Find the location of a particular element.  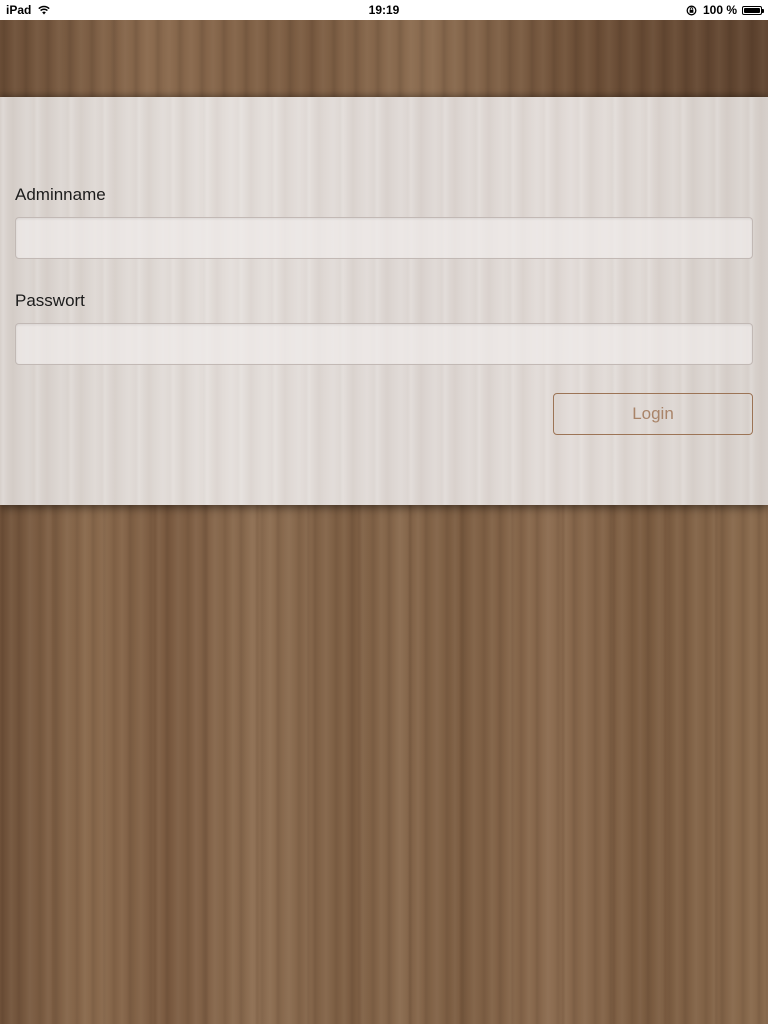

status-bar: iPad 19:19 100 % is located at coordinates (384, 10).